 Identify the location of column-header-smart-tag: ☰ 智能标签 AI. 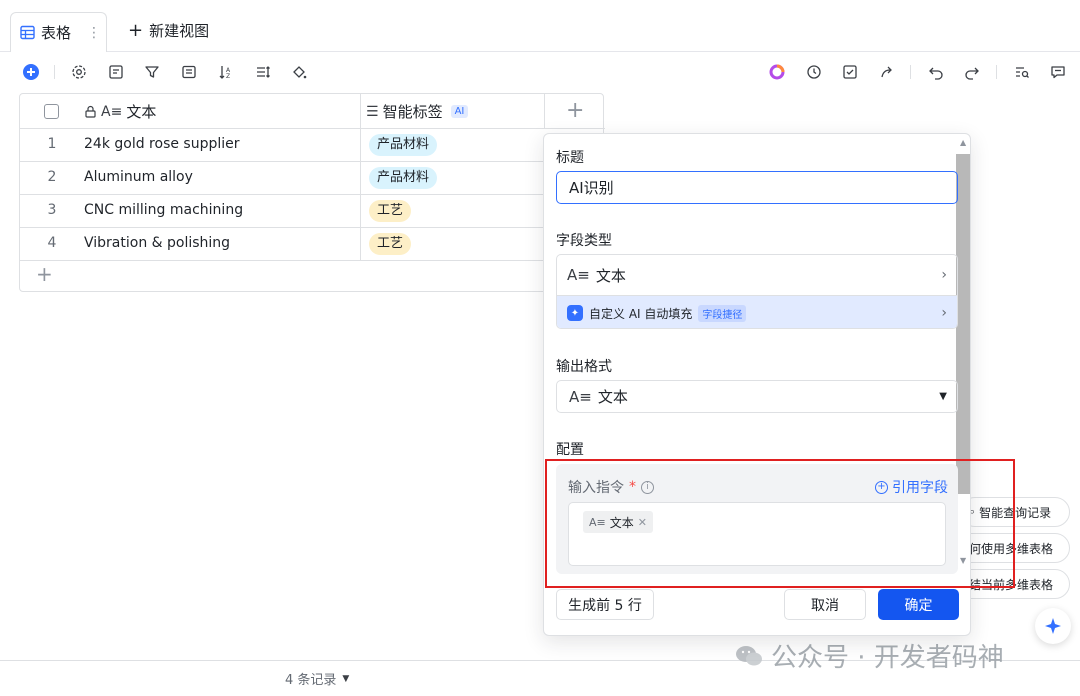
(417, 111).